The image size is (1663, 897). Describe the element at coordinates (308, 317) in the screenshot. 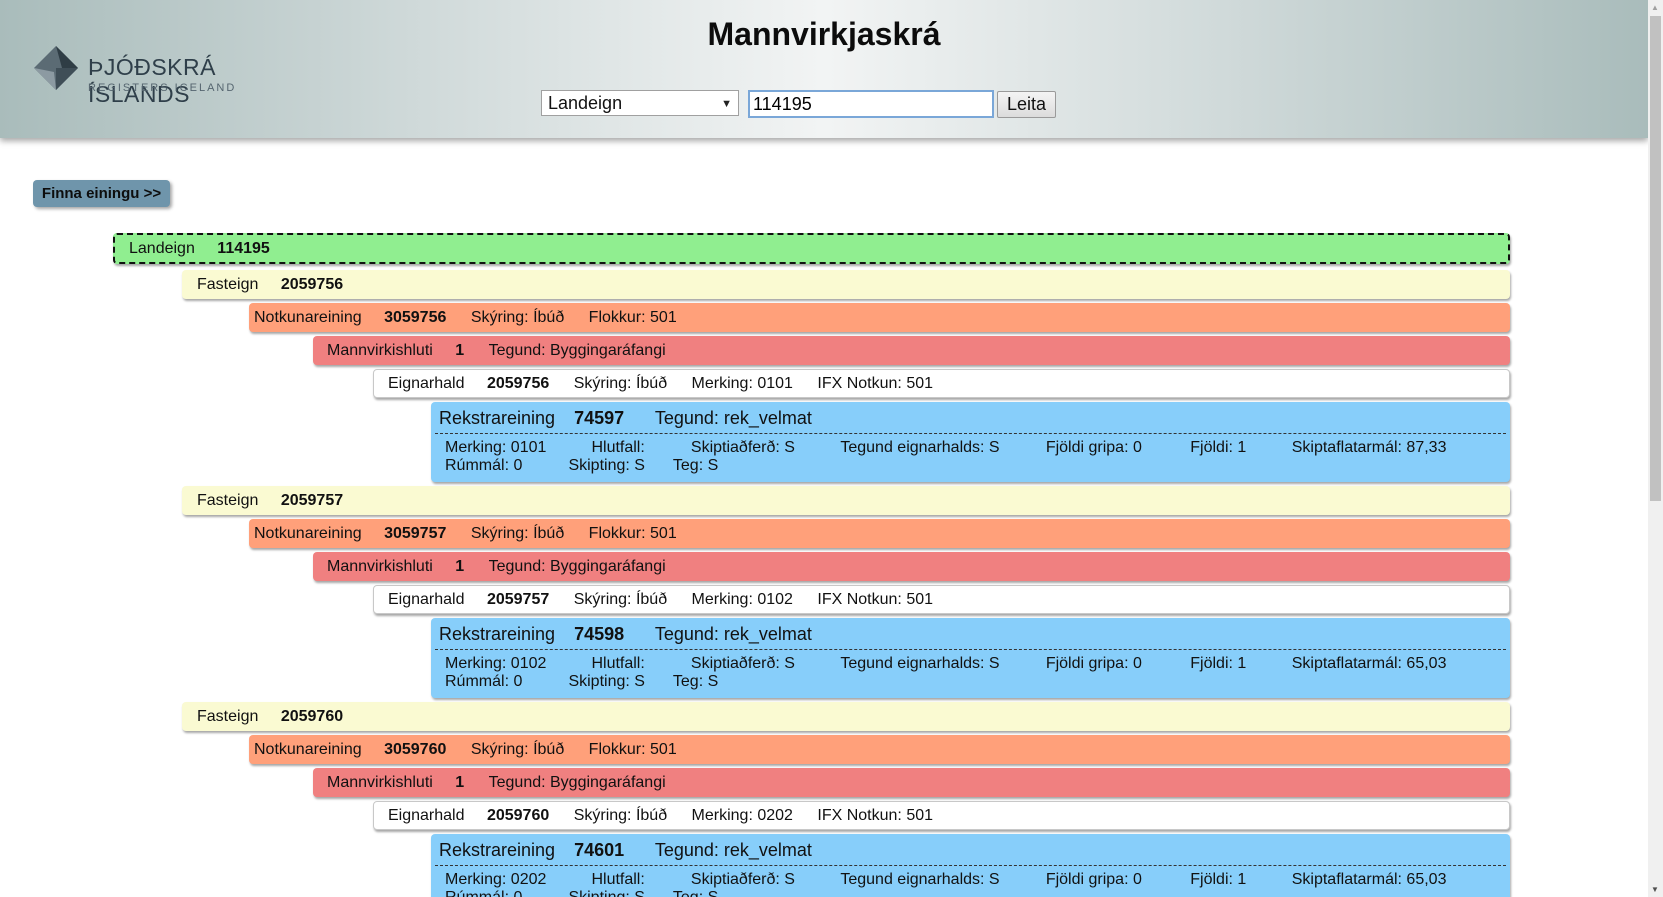

I see `notkunareining-label: Notkunareining` at that location.